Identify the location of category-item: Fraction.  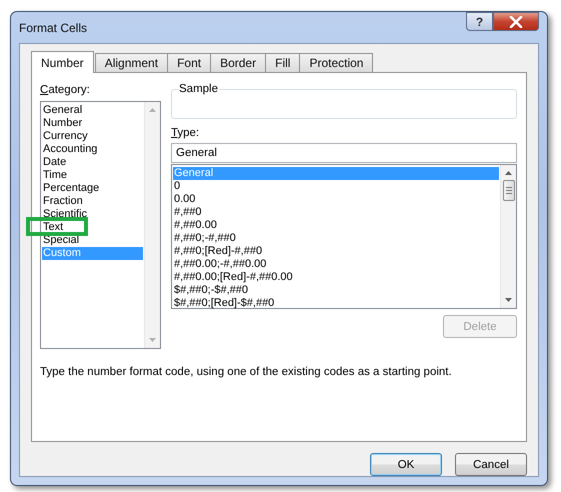
(92, 201).